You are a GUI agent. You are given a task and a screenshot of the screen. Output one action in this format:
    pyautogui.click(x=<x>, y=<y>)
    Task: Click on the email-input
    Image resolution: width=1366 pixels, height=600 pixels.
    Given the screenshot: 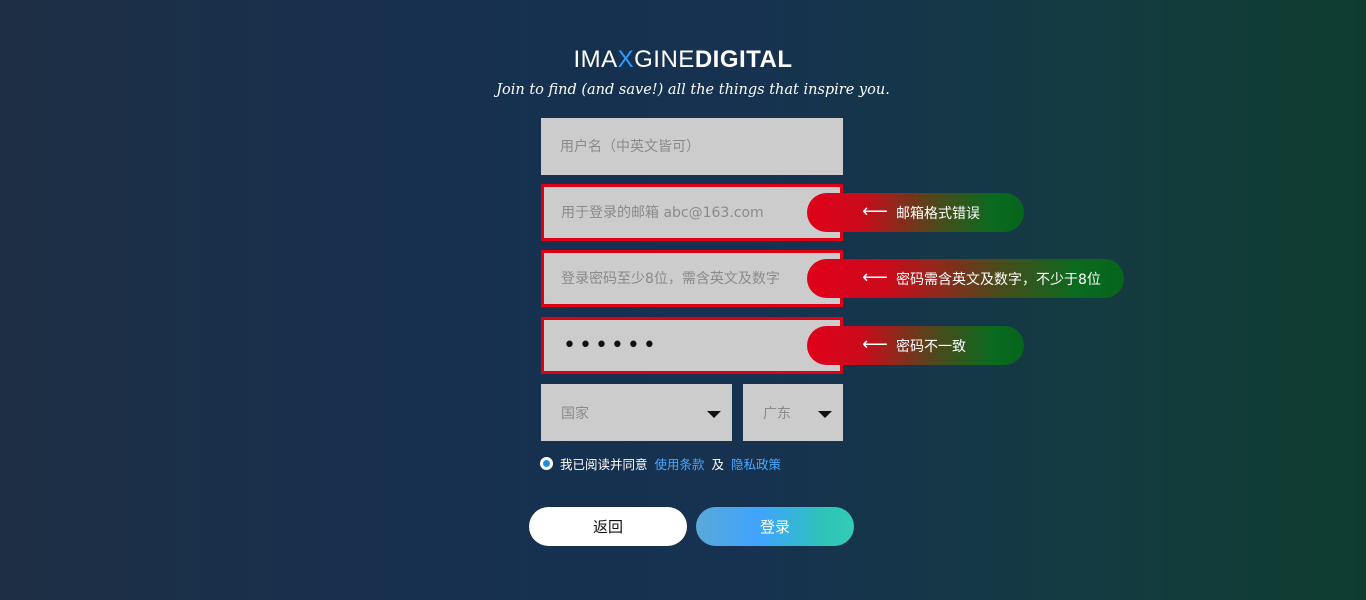 What is the action you would take?
    pyautogui.click(x=692, y=212)
    